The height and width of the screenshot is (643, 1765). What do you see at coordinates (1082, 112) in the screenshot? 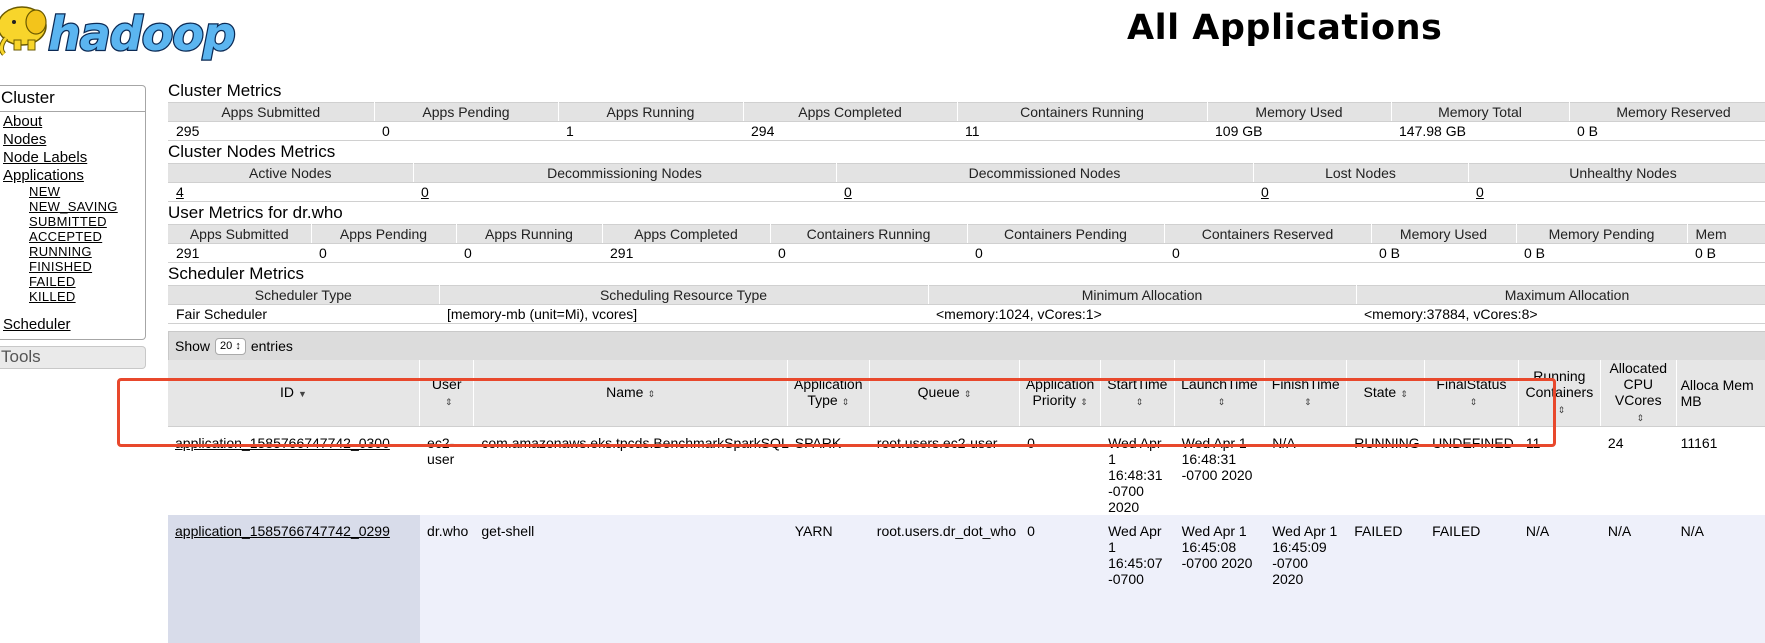
I see `column-header: Containers Running` at bounding box center [1082, 112].